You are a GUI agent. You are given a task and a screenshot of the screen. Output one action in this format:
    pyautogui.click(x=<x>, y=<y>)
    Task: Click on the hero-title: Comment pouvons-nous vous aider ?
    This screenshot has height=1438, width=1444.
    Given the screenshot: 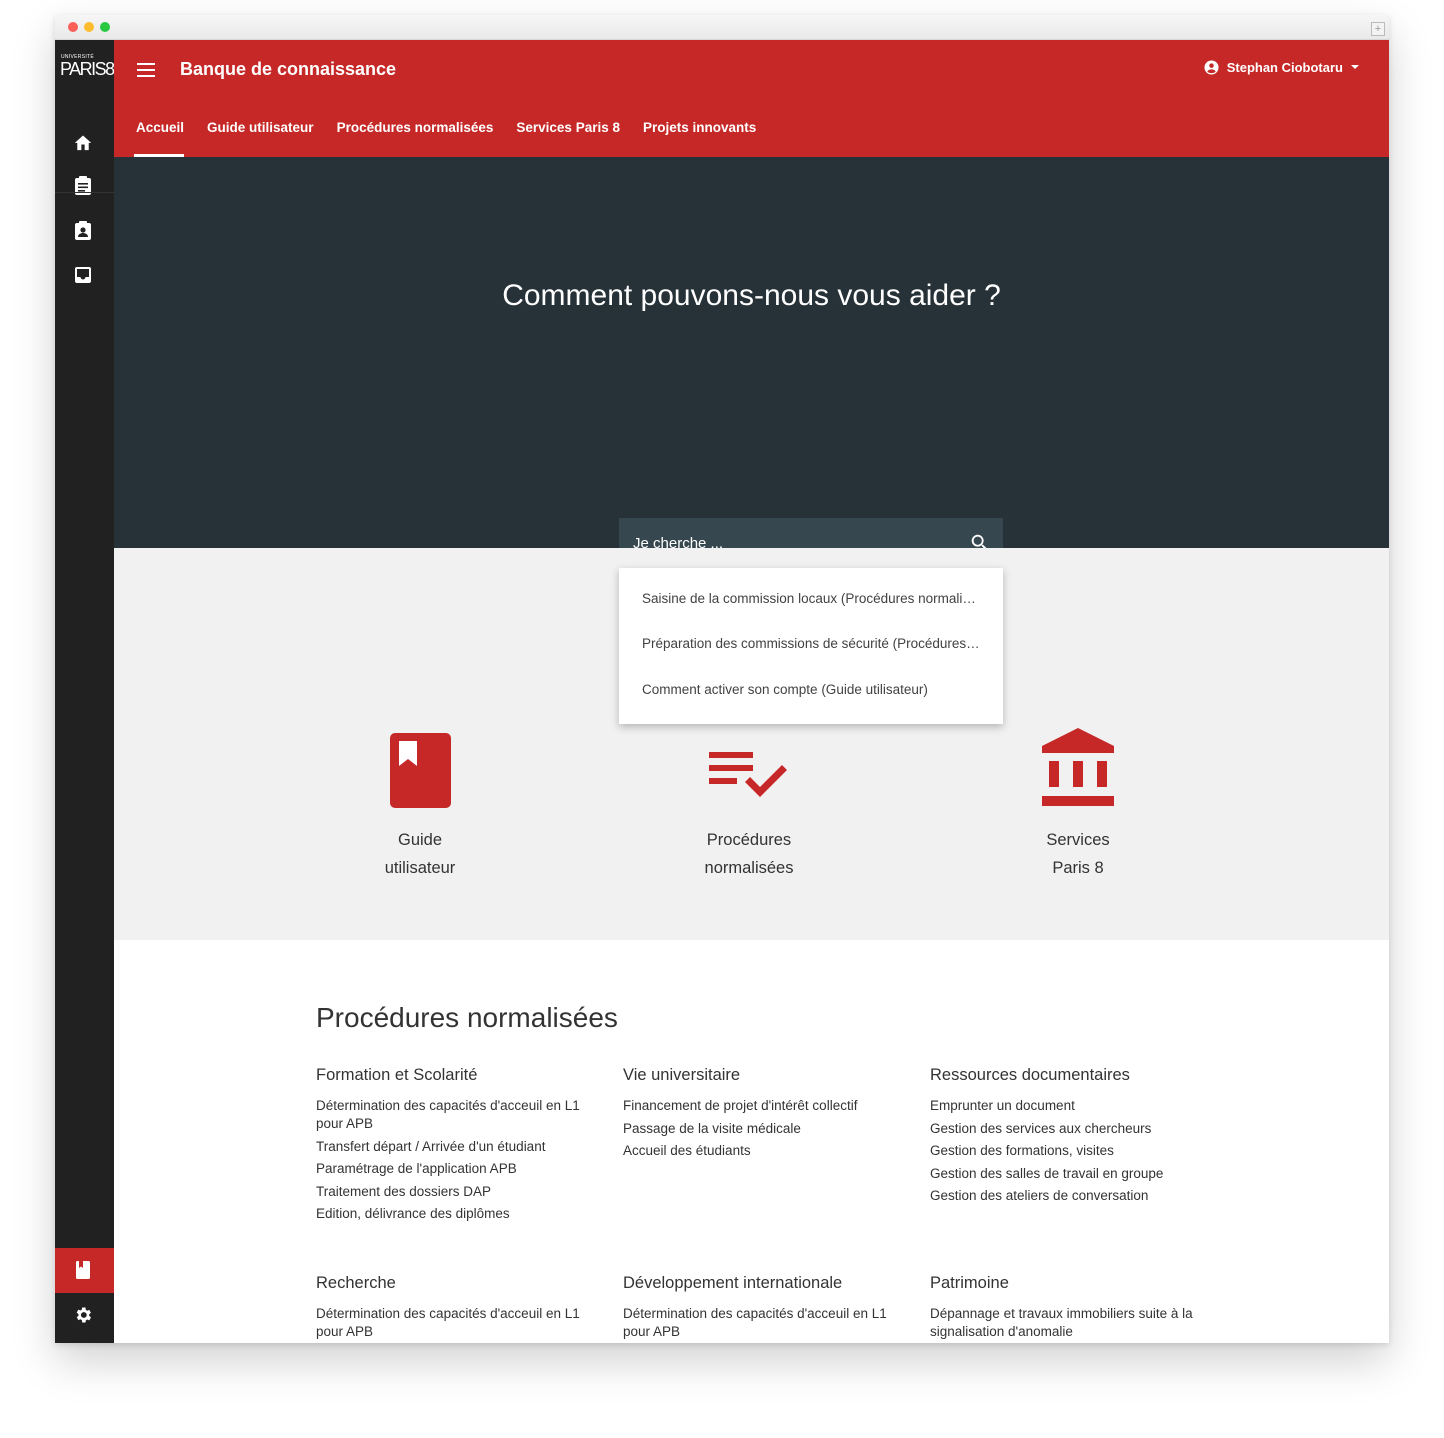 What is the action you would take?
    pyautogui.click(x=751, y=295)
    